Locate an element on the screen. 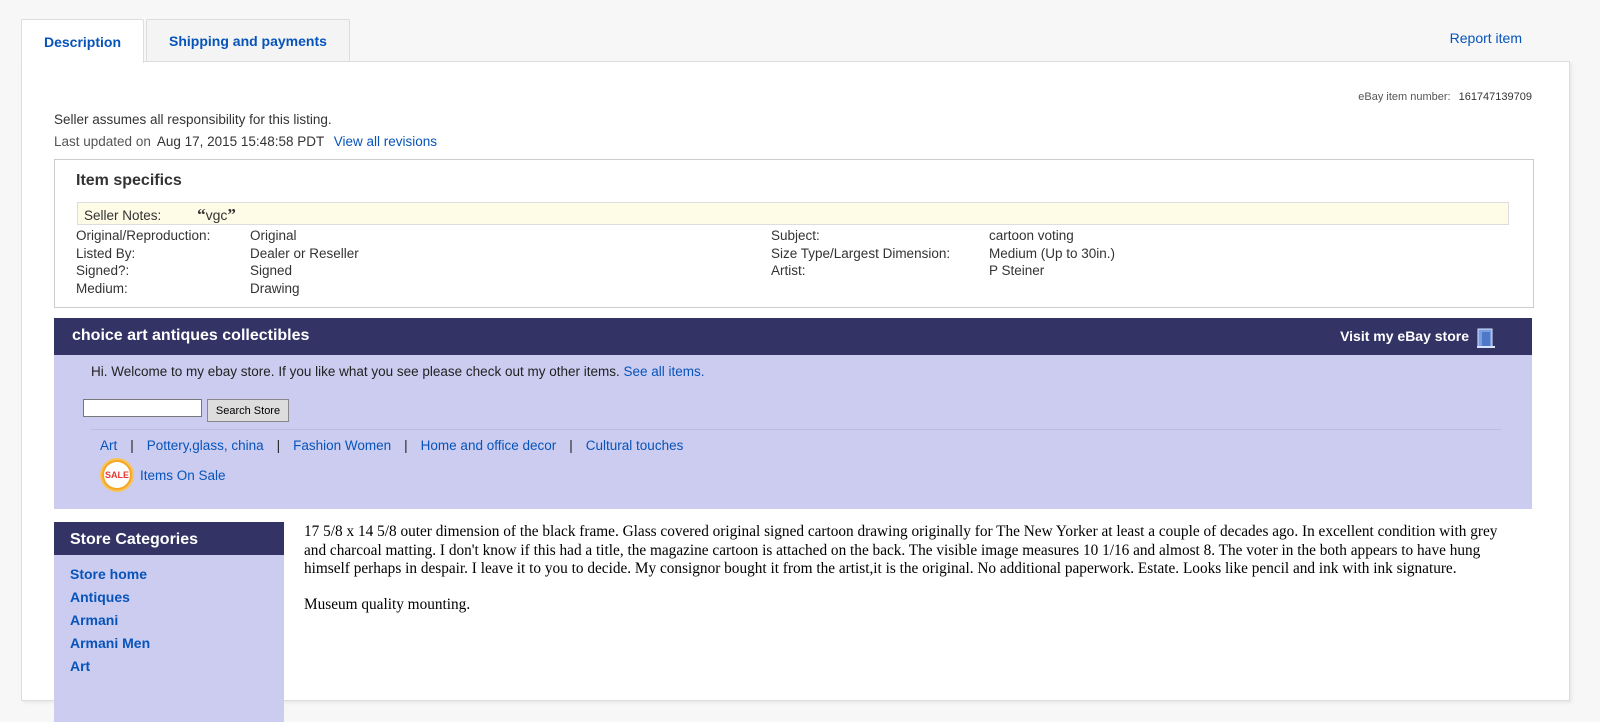 Image resolution: width=1600 pixels, height=722 pixels. category-store-home: Store home is located at coordinates (108, 574).